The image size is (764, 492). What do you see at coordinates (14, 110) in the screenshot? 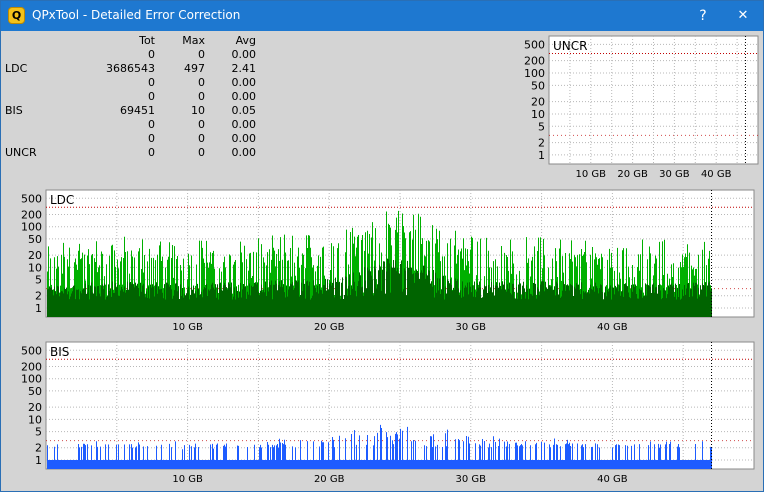
I see `stats-row-label: BIS` at bounding box center [14, 110].